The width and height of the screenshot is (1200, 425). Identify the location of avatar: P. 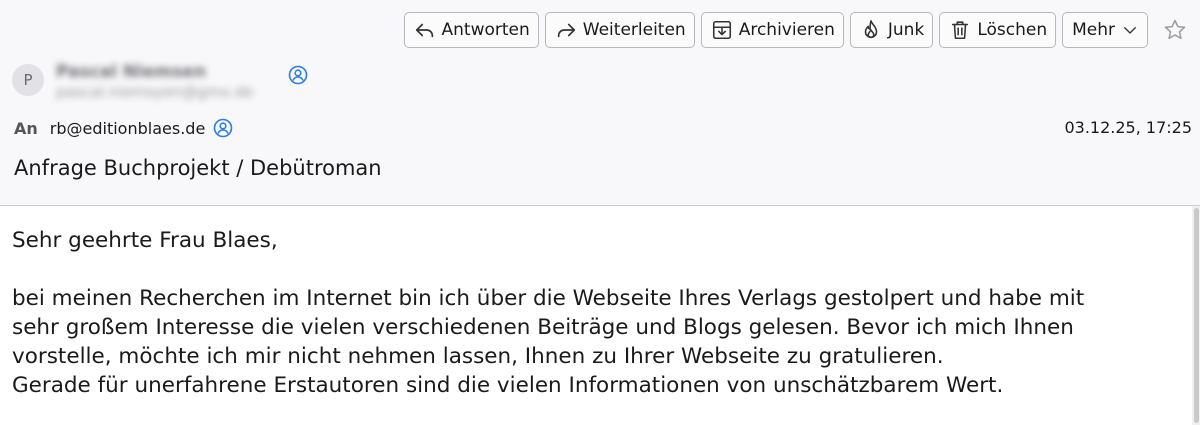
(28, 80).